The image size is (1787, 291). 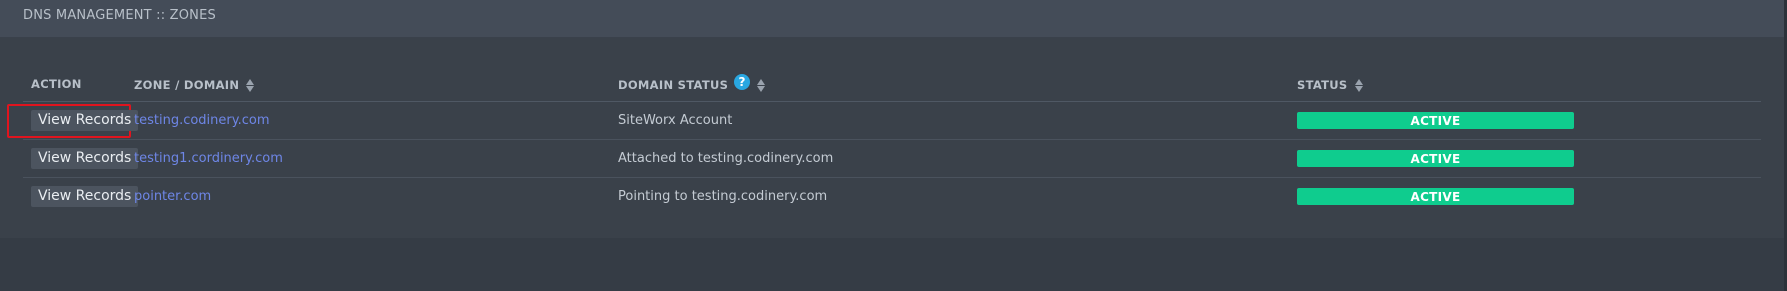 I want to click on domain-status-cell: Pointing to testing.codinery.com, so click(x=722, y=196).